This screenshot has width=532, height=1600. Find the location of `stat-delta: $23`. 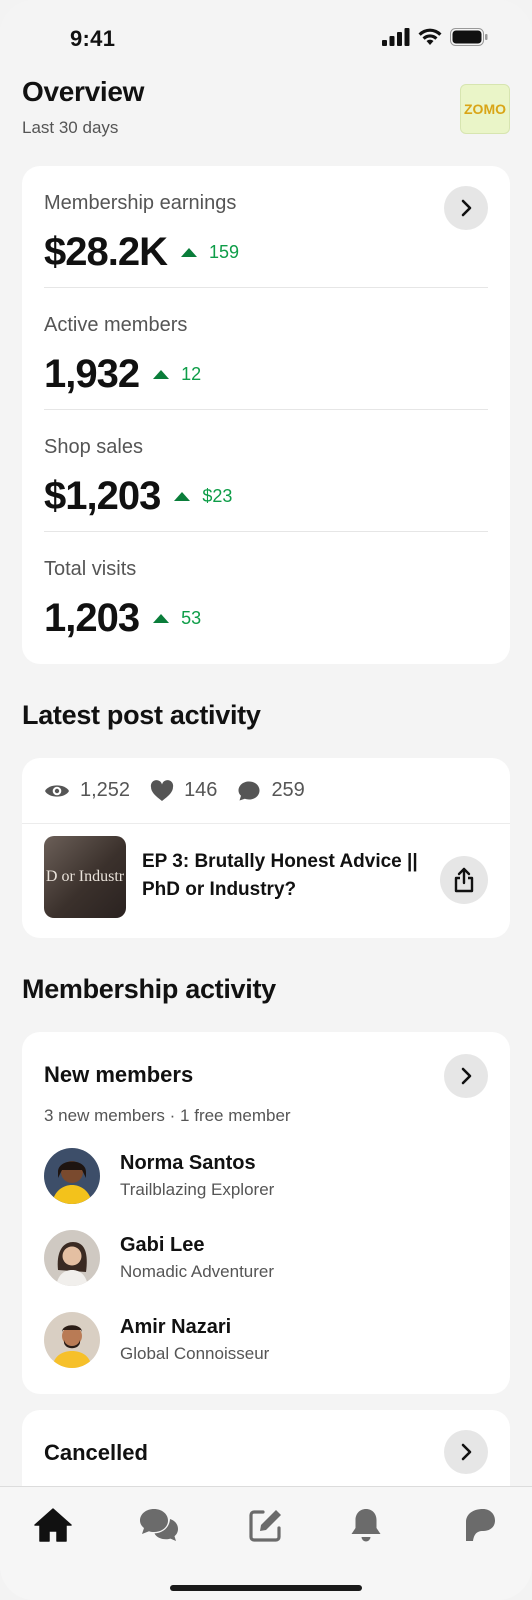

stat-delta: $23 is located at coordinates (203, 496).